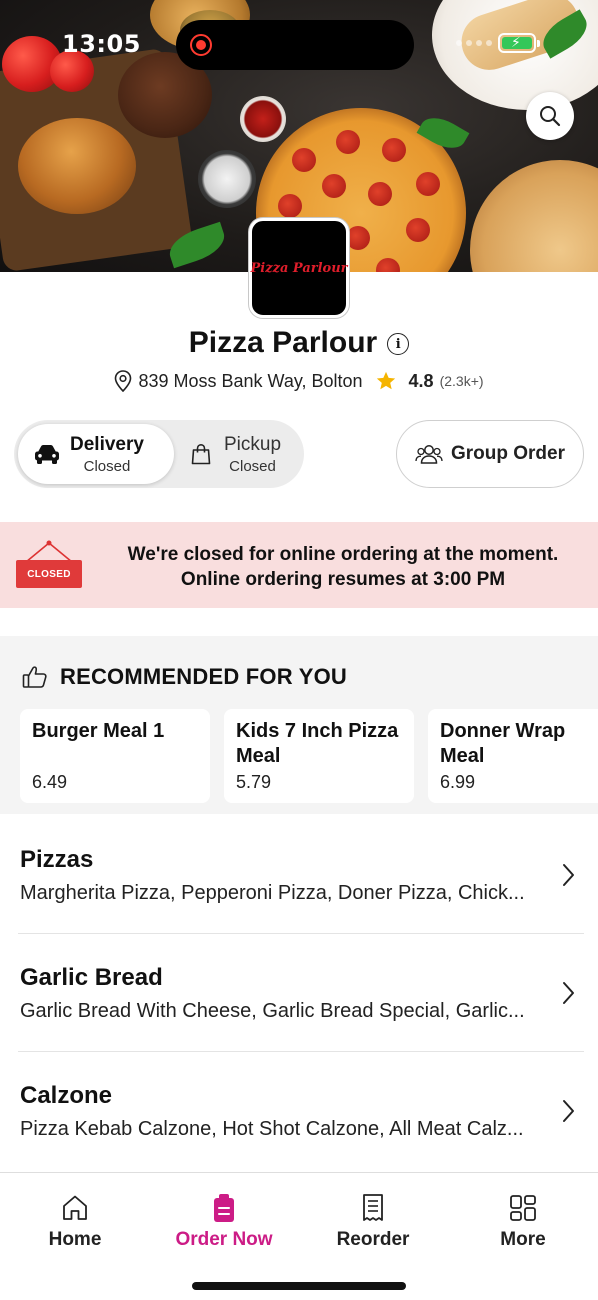 The width and height of the screenshot is (598, 1300). I want to click on restaurant-address: 839 Moss Bank Way, Bolton, so click(250, 380).